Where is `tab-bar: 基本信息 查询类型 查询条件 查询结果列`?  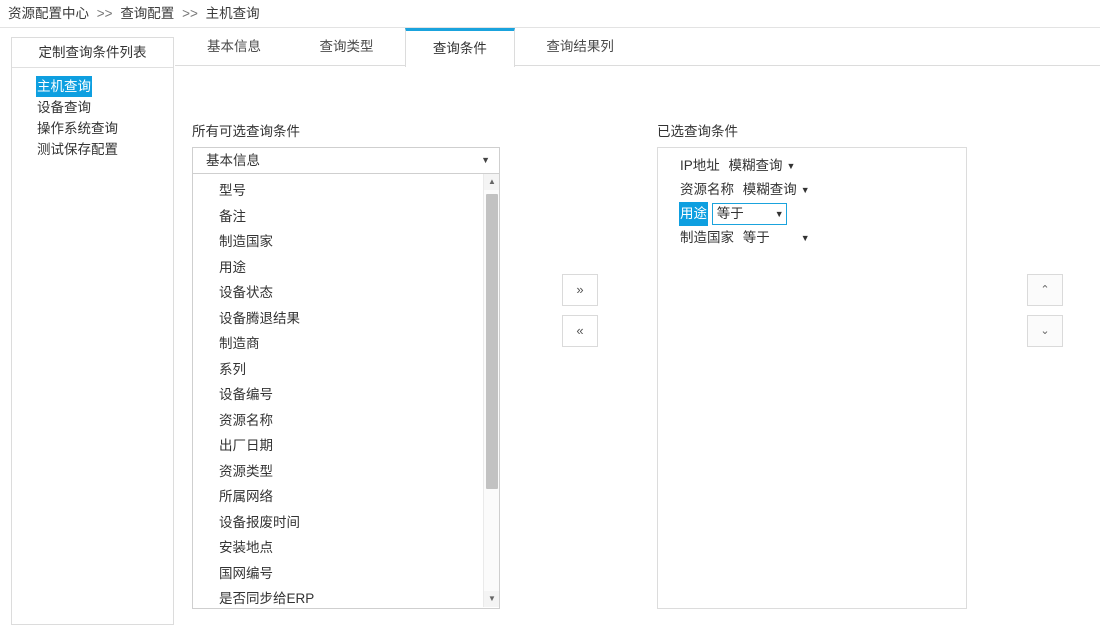 tab-bar: 基本信息 查询类型 查询条件 查询结果列 is located at coordinates (637, 47).